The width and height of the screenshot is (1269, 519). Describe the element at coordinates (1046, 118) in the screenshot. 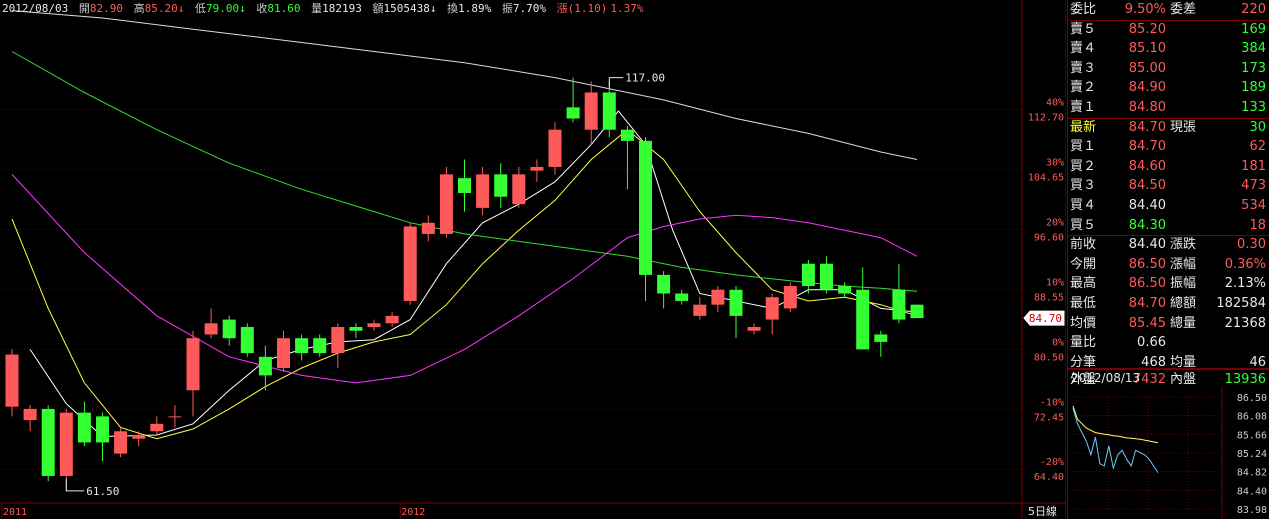

I see `y-tick-label: 112.70` at that location.